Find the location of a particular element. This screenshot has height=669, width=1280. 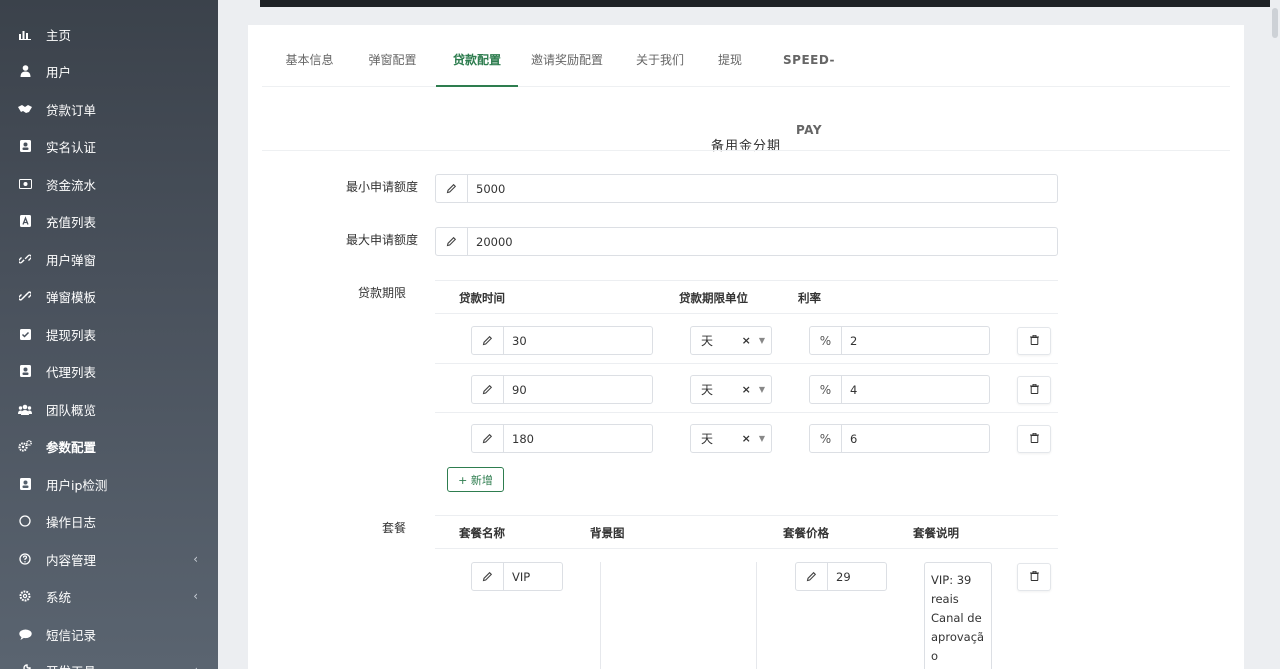

tab-speed-pay: SPEED-PAY is located at coordinates (809, 81).